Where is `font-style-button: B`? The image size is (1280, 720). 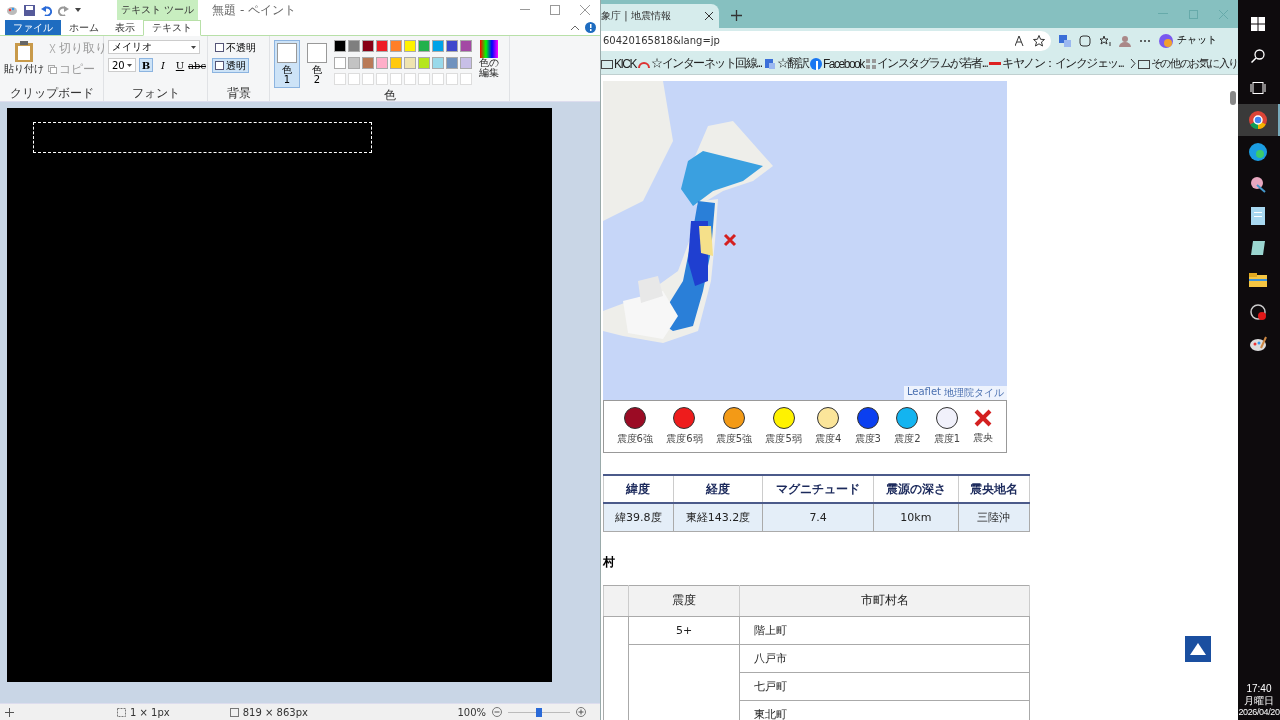 font-style-button: B is located at coordinates (146, 65).